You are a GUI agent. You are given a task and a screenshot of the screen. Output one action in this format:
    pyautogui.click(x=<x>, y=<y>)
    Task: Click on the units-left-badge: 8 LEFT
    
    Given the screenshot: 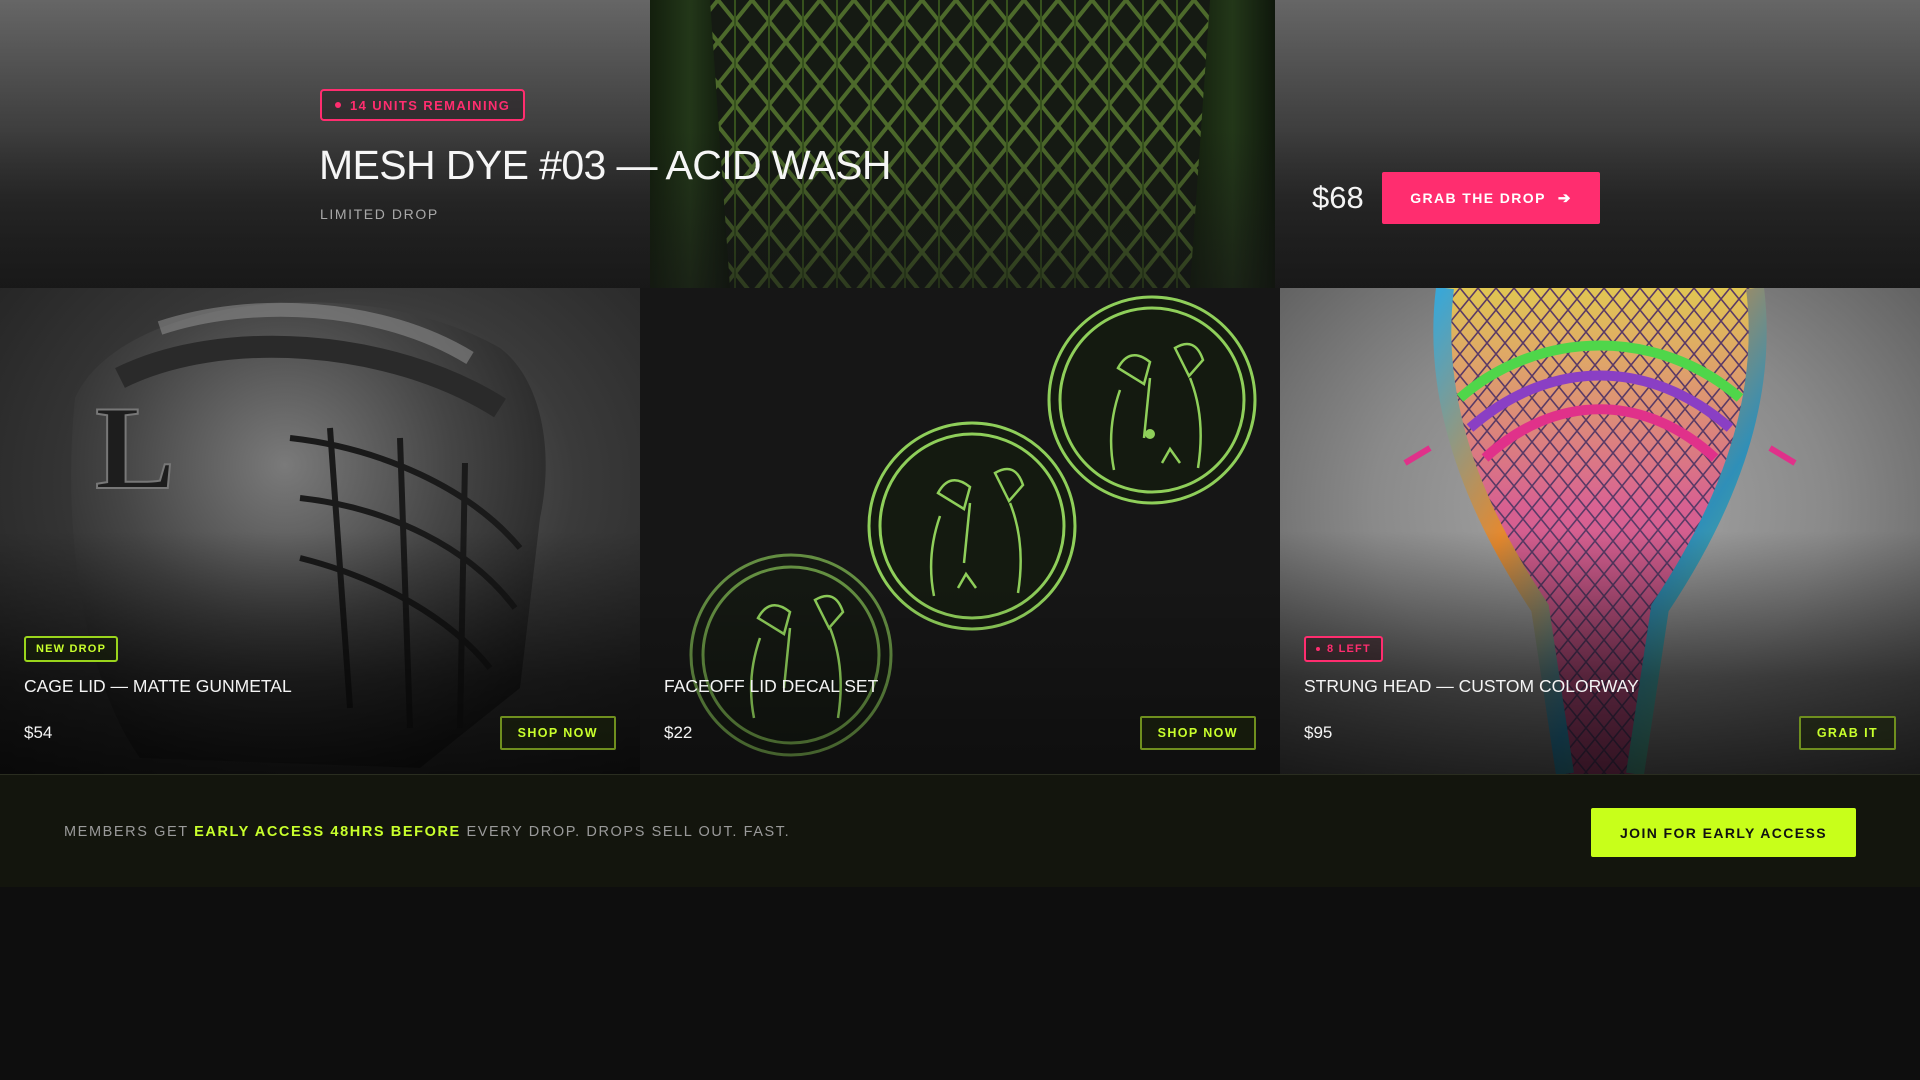 What is the action you would take?
    pyautogui.click(x=1343, y=649)
    